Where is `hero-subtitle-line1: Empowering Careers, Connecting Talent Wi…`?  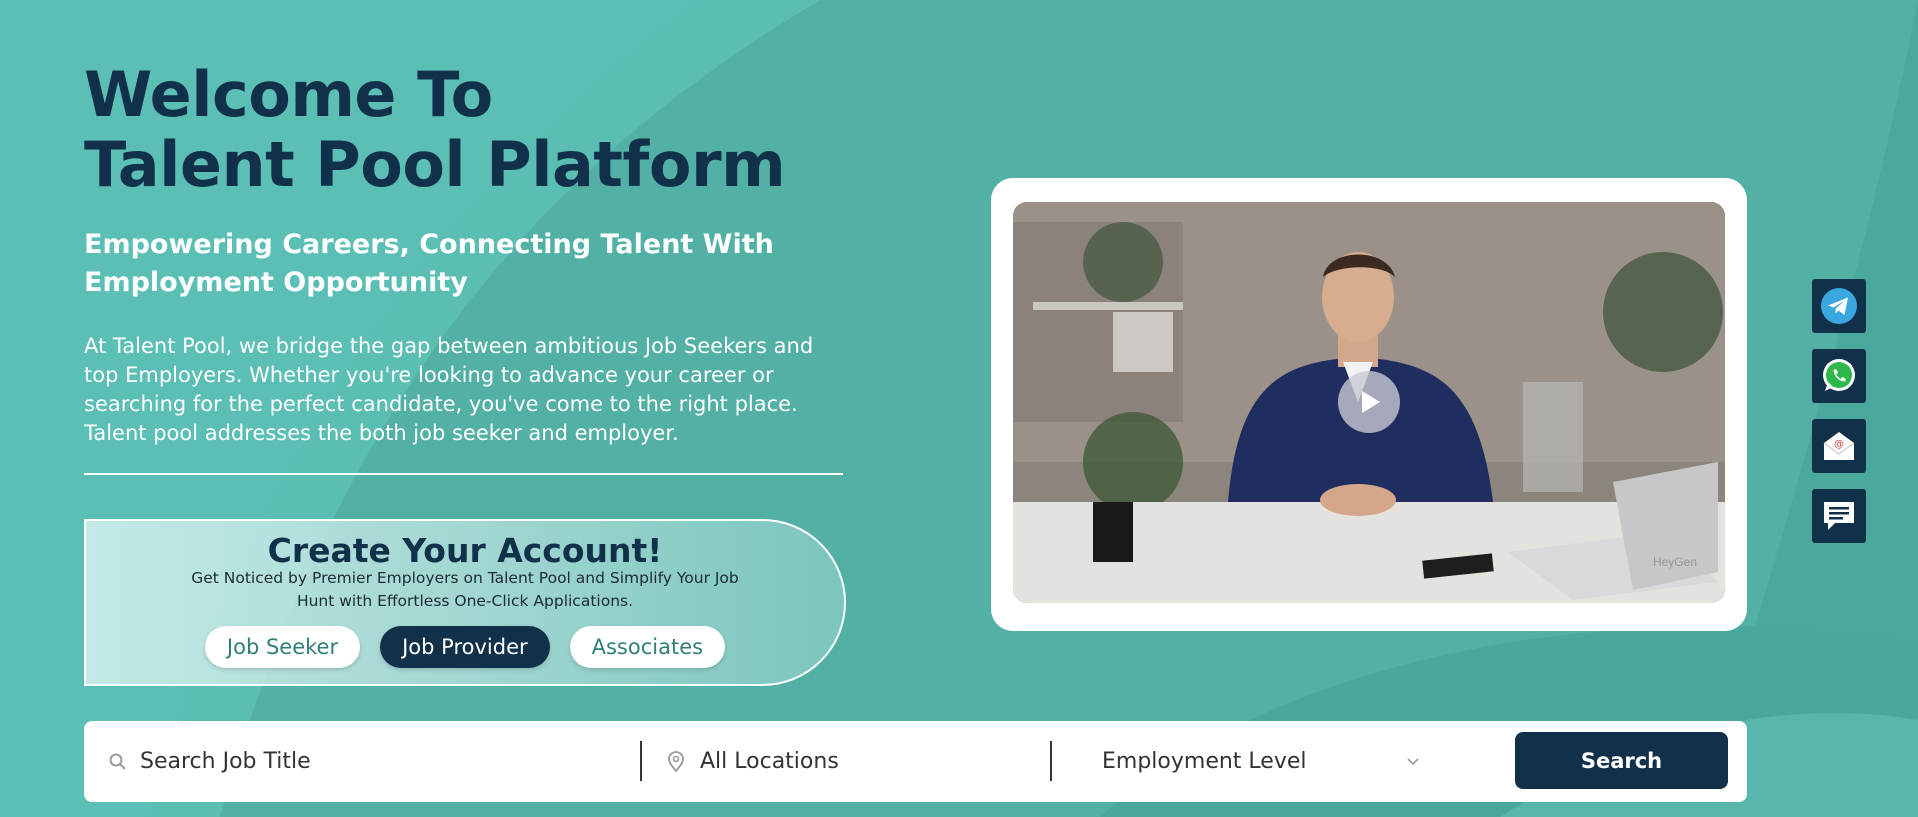
hero-subtitle-line1: Empowering Careers, Connecting Talent Wi… is located at coordinates (429, 244).